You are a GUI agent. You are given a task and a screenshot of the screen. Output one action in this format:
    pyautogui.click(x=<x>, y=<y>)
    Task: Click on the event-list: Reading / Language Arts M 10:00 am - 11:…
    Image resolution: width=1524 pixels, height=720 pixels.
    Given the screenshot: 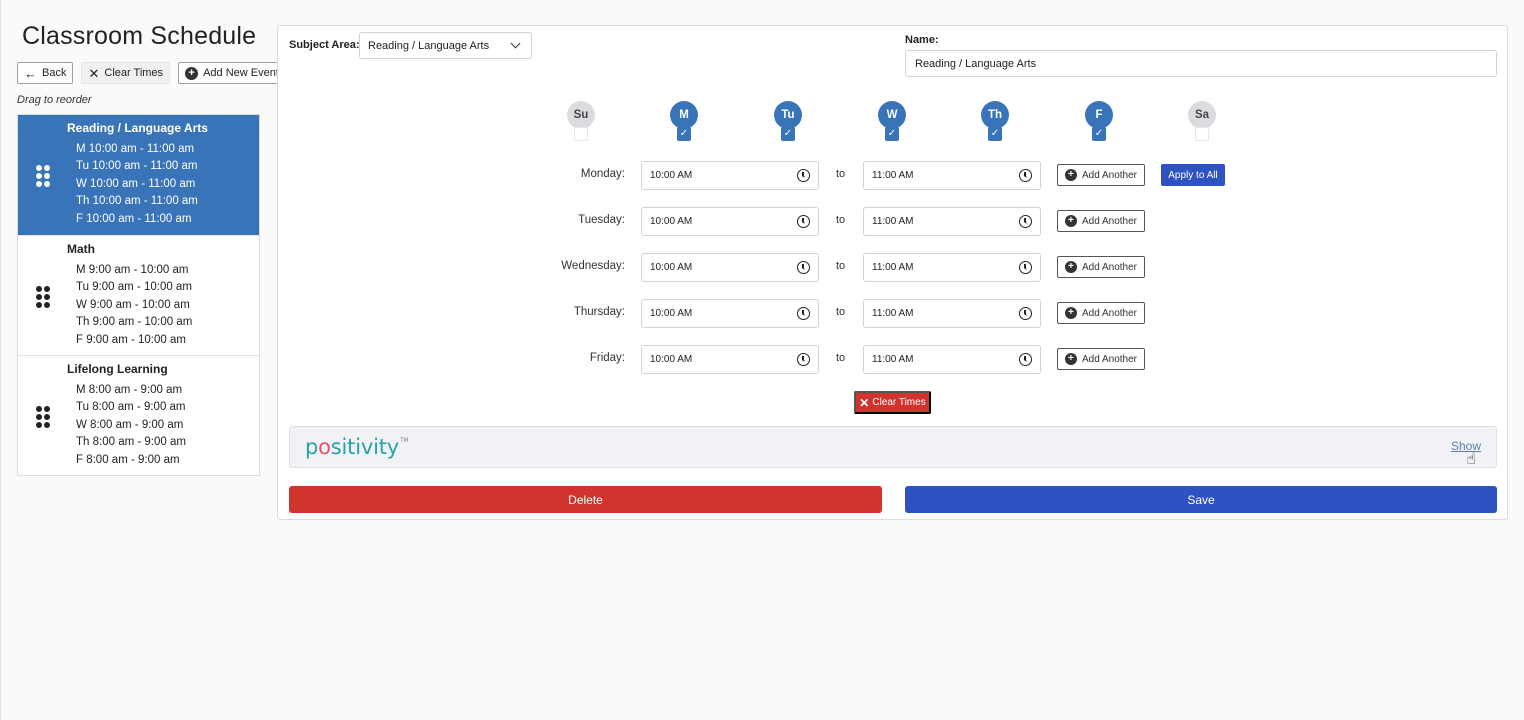 What is the action you would take?
    pyautogui.click(x=138, y=295)
    